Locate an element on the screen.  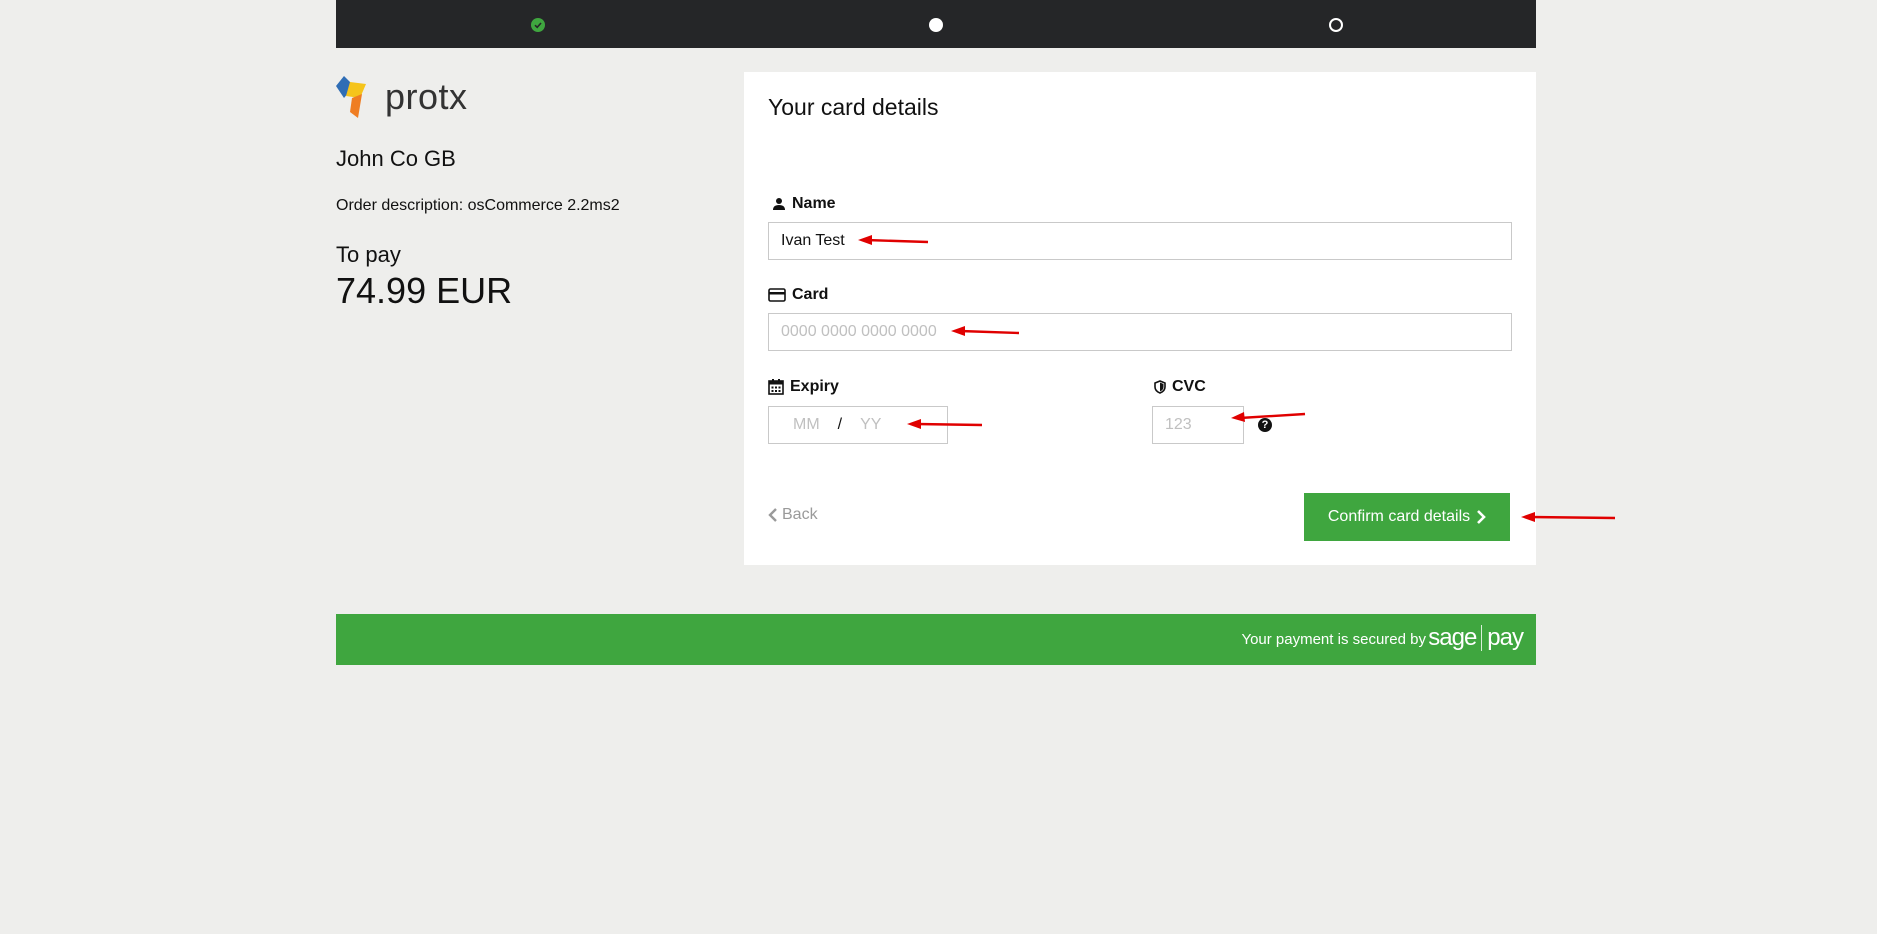
arrow-confirm is located at coordinates (1572, 517).